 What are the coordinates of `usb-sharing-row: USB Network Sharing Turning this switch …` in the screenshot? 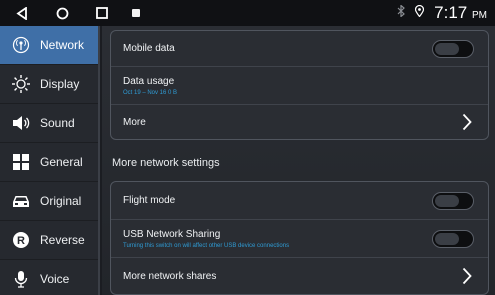 It's located at (299, 239).